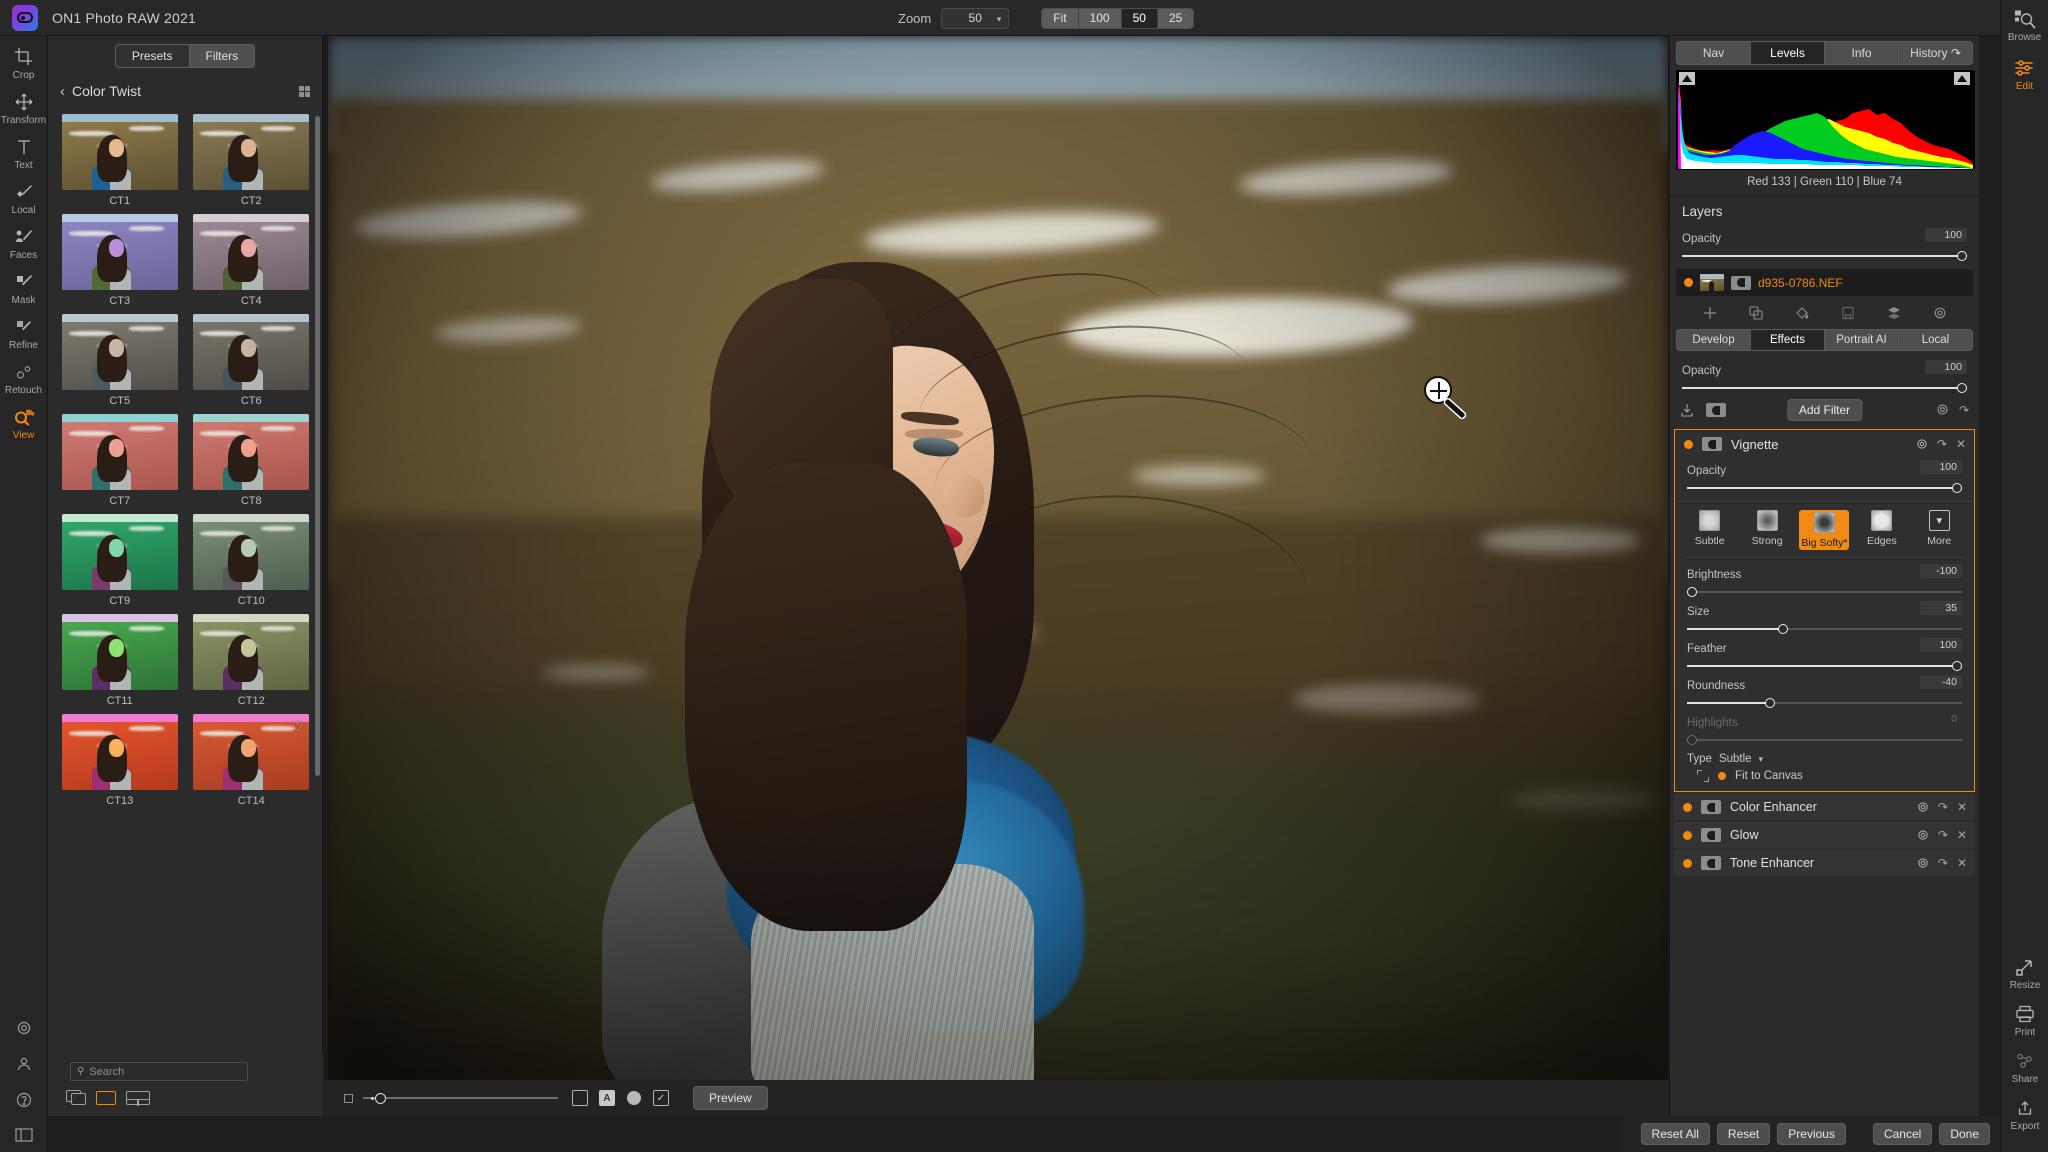 This screenshot has height=1152, width=2048. What do you see at coordinates (152, 56) in the screenshot?
I see `tab-presets: Presets` at bounding box center [152, 56].